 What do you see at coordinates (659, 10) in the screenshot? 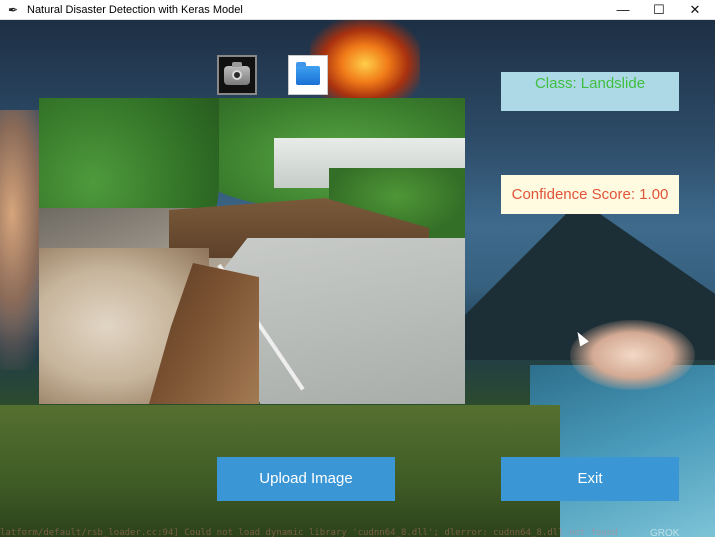
I see `maximize-button: ☐` at bounding box center [659, 10].